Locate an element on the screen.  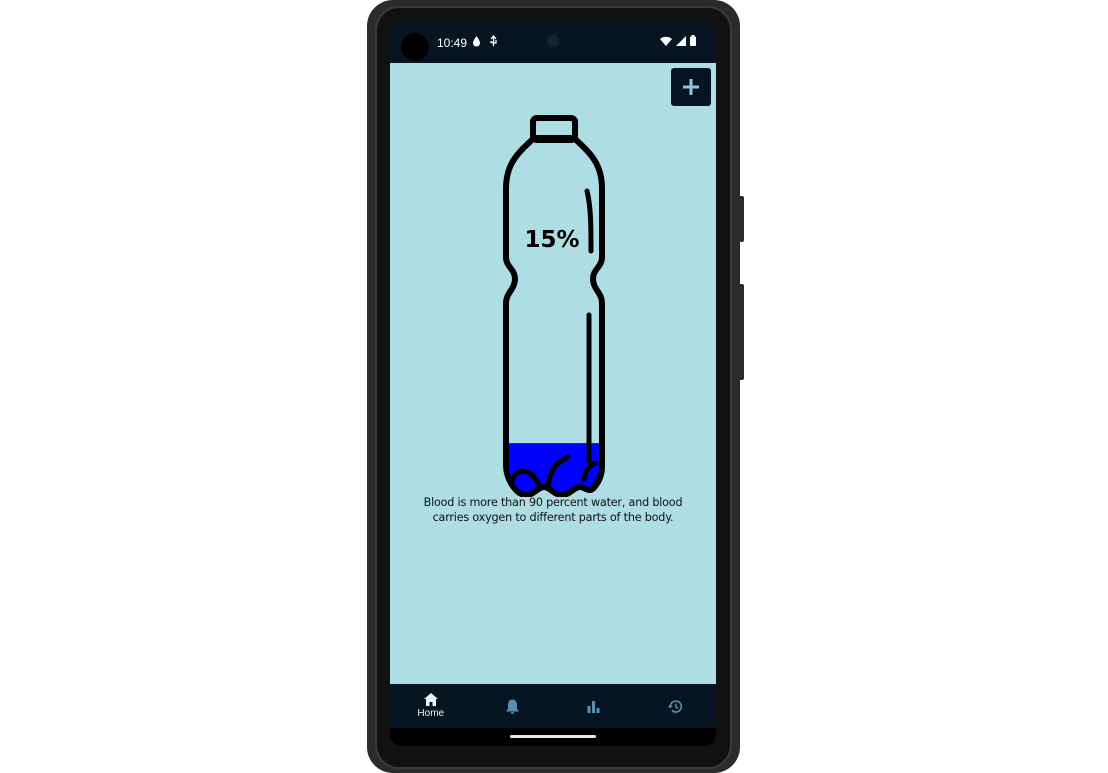
status-notification-icons is located at coordinates (485, 41).